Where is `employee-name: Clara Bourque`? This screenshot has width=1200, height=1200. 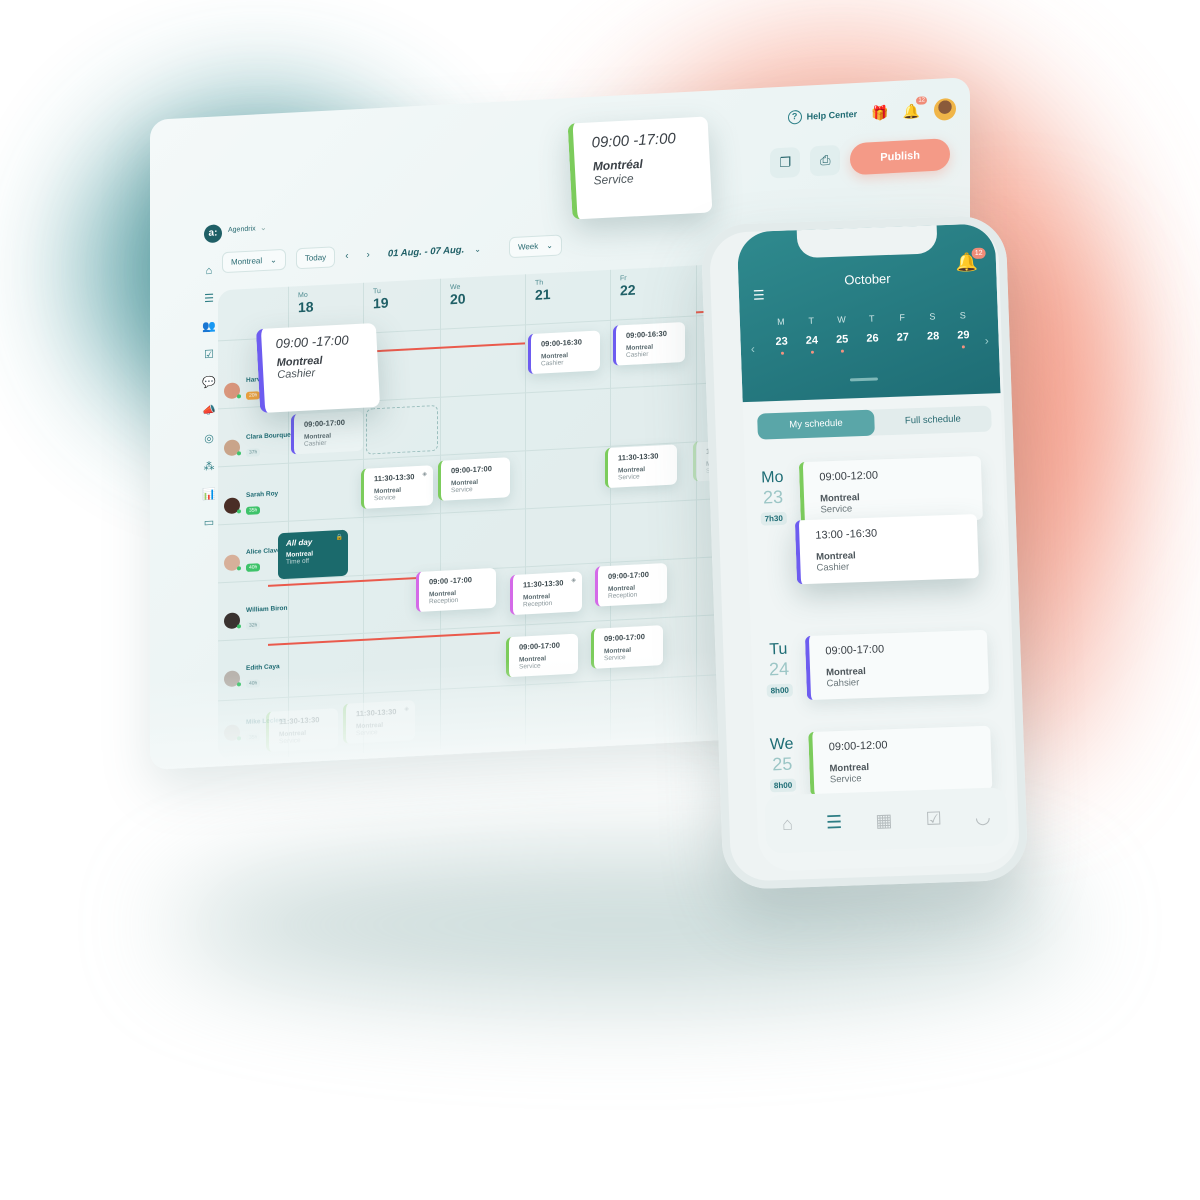 employee-name: Clara Bourque is located at coordinates (268, 436).